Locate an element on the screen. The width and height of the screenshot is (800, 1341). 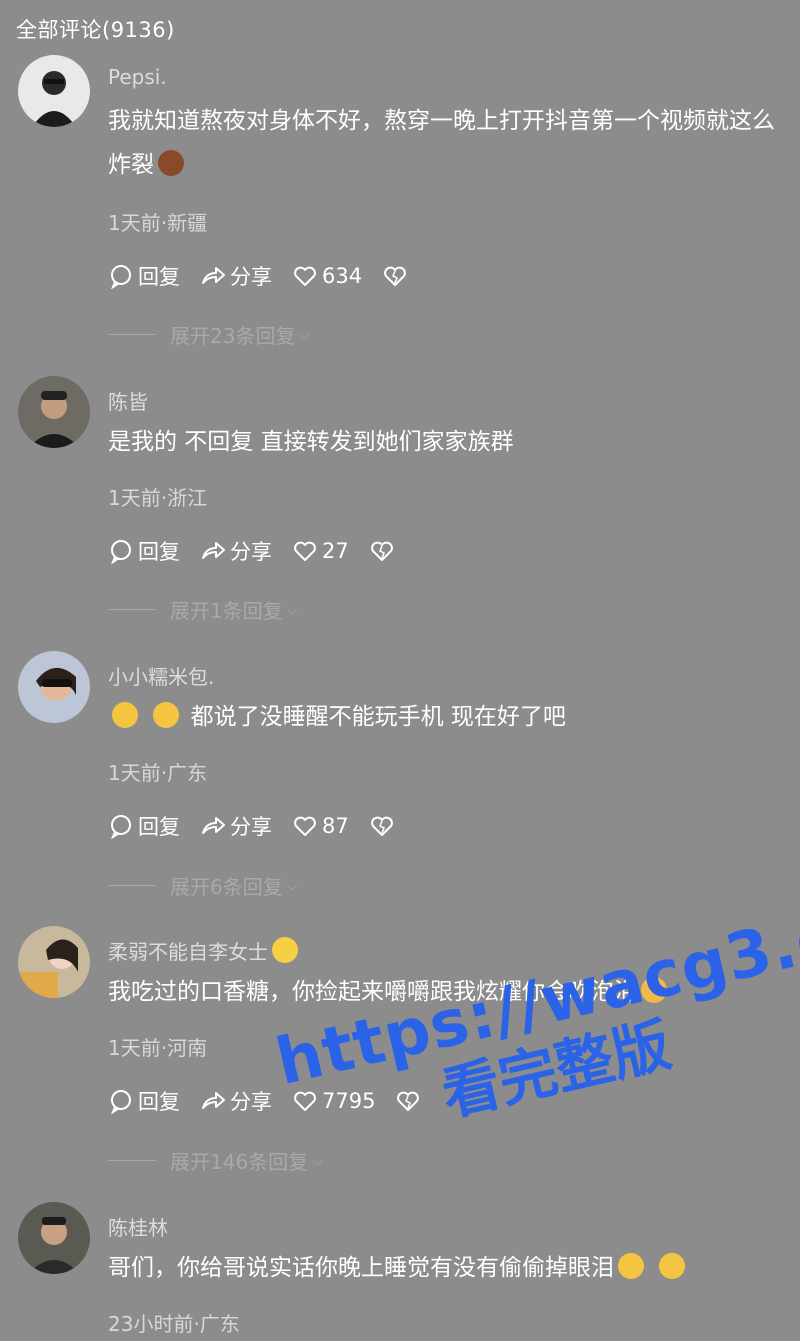
expand-replies: 展开146条回复 ⌵ is located at coordinates (215, 1160).